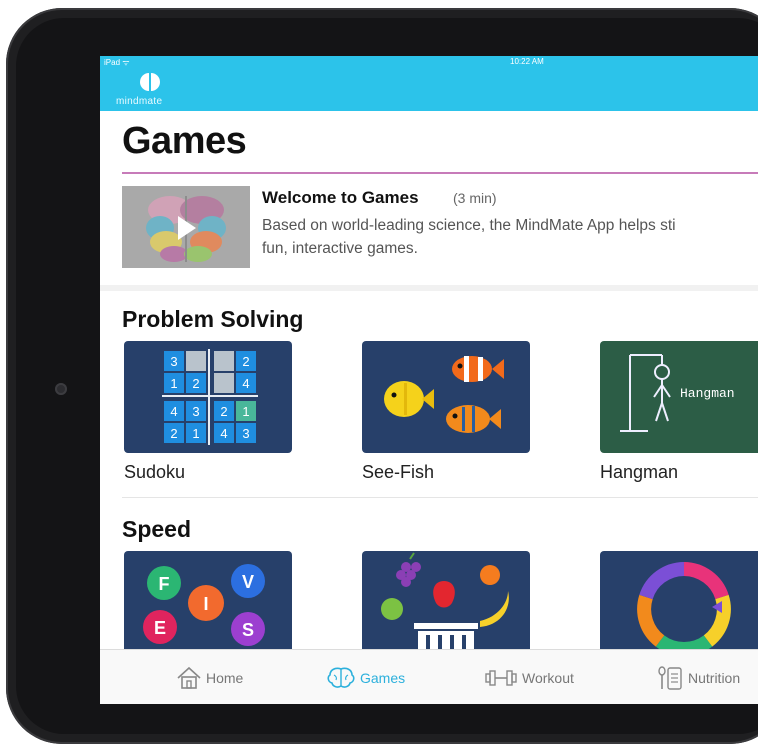 The width and height of the screenshot is (758, 745). Describe the element at coordinates (677, 393) in the screenshot. I see `gallows-icon: Hangman` at that location.